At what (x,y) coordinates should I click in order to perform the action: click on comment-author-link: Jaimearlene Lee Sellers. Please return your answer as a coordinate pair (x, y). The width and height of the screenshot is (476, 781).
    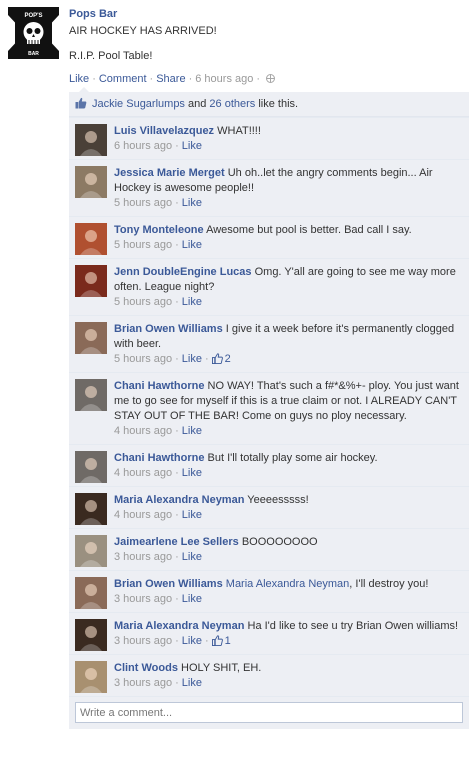
    Looking at the image, I should click on (176, 542).